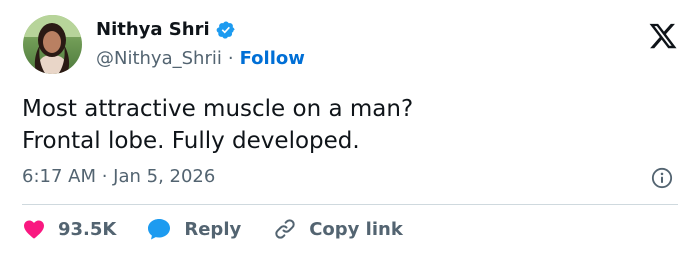 This screenshot has width=700, height=256. I want to click on copy-link-button: Copy link, so click(338, 229).